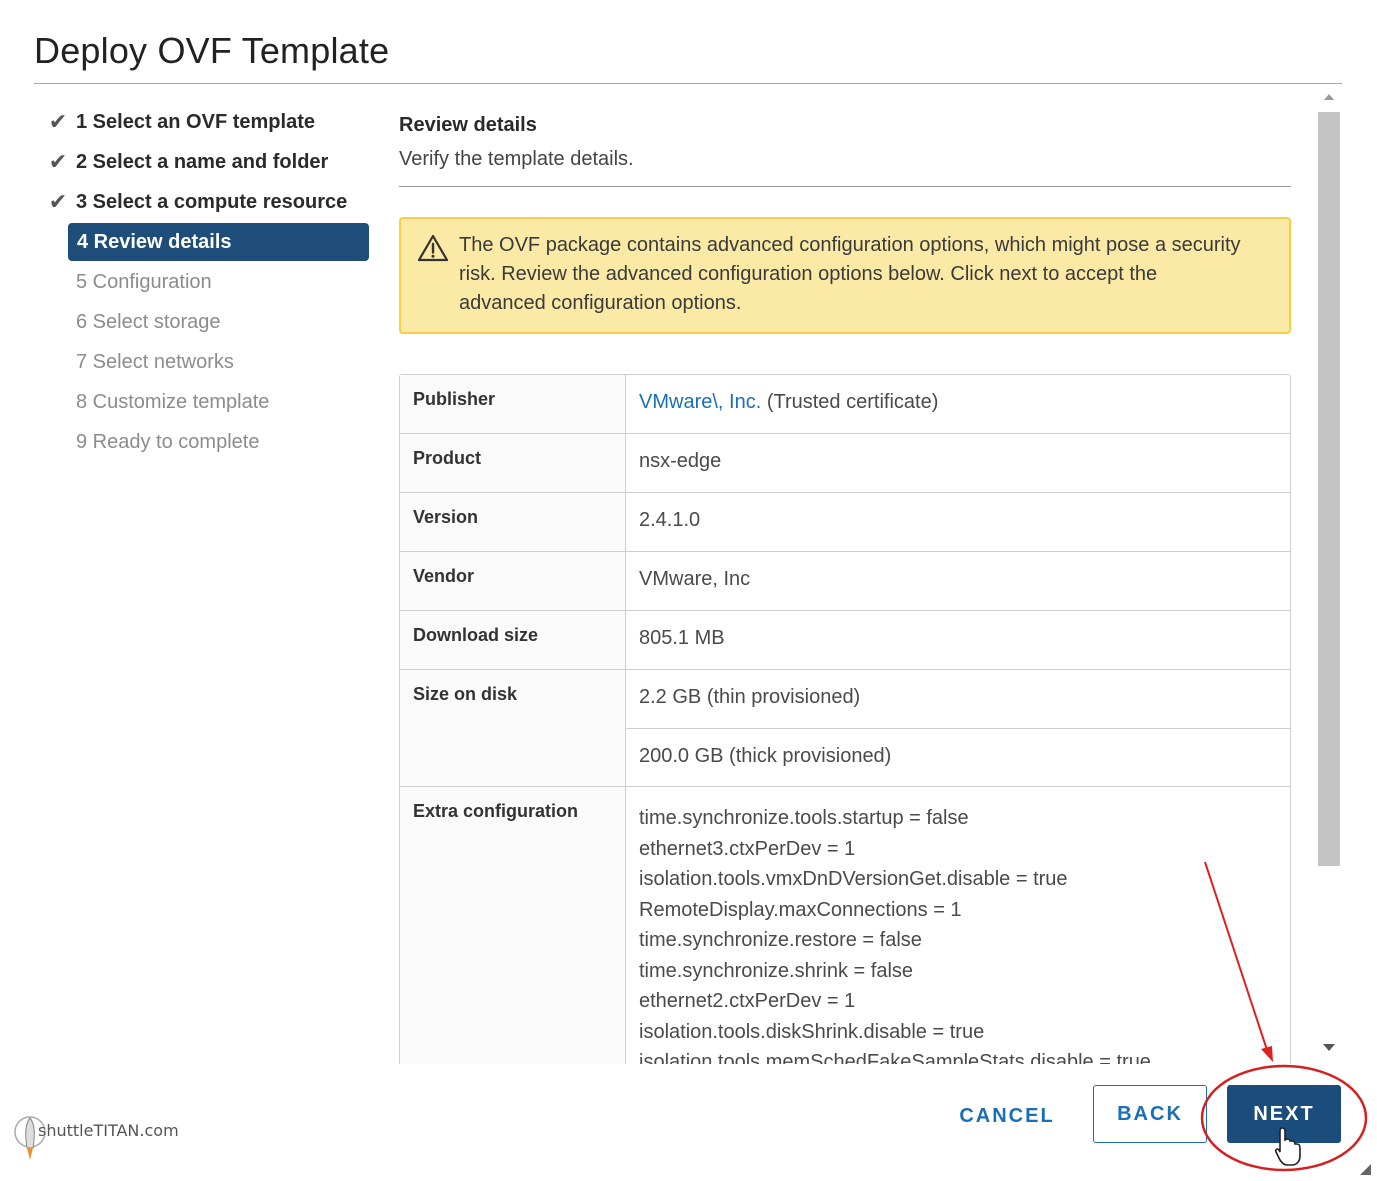  What do you see at coordinates (1329, 97) in the screenshot?
I see `scroll-up-icon` at bounding box center [1329, 97].